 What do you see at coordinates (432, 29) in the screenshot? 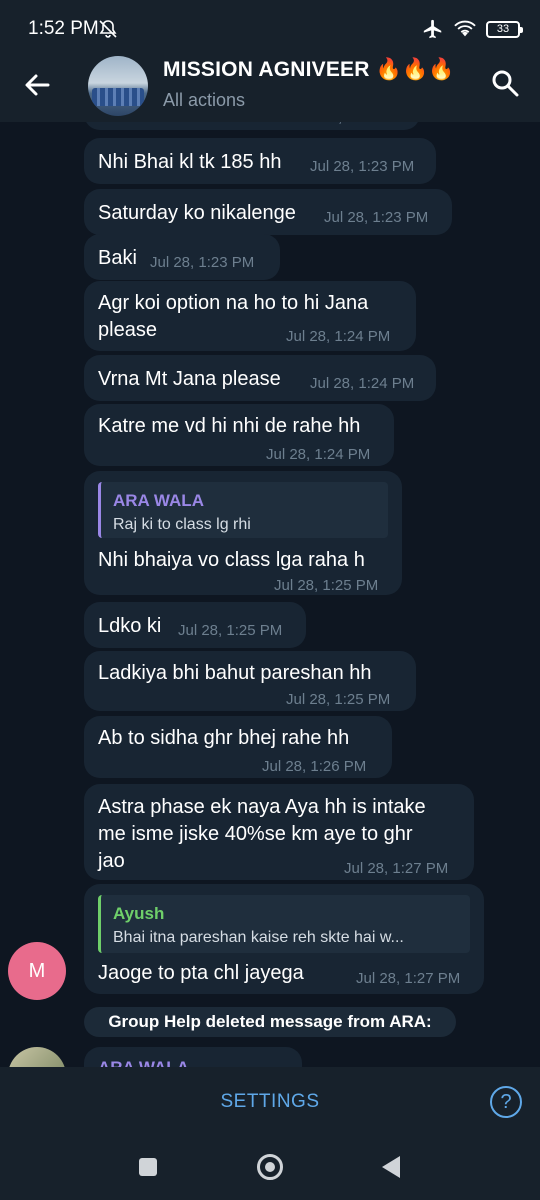
I see `airplane-icon` at bounding box center [432, 29].